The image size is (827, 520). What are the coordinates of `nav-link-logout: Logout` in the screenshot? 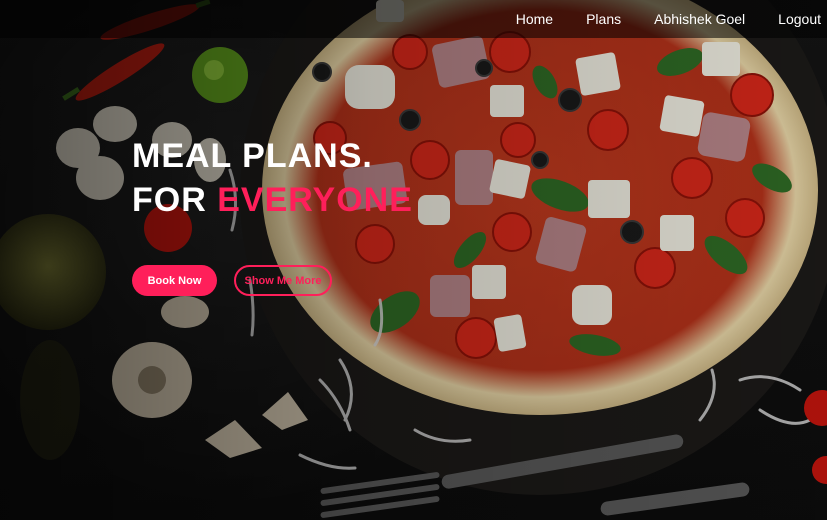 It's located at (790, 19).